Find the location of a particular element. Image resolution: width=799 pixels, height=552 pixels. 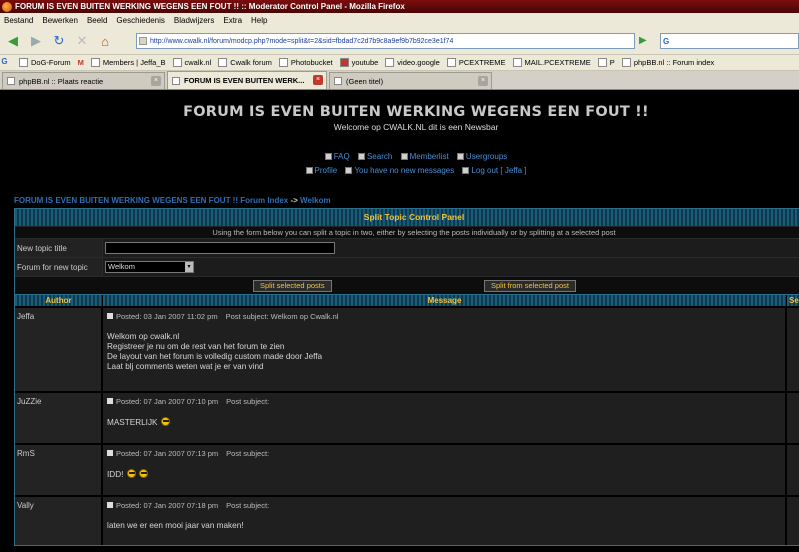

reload-icon: ↻ is located at coordinates (59, 41).